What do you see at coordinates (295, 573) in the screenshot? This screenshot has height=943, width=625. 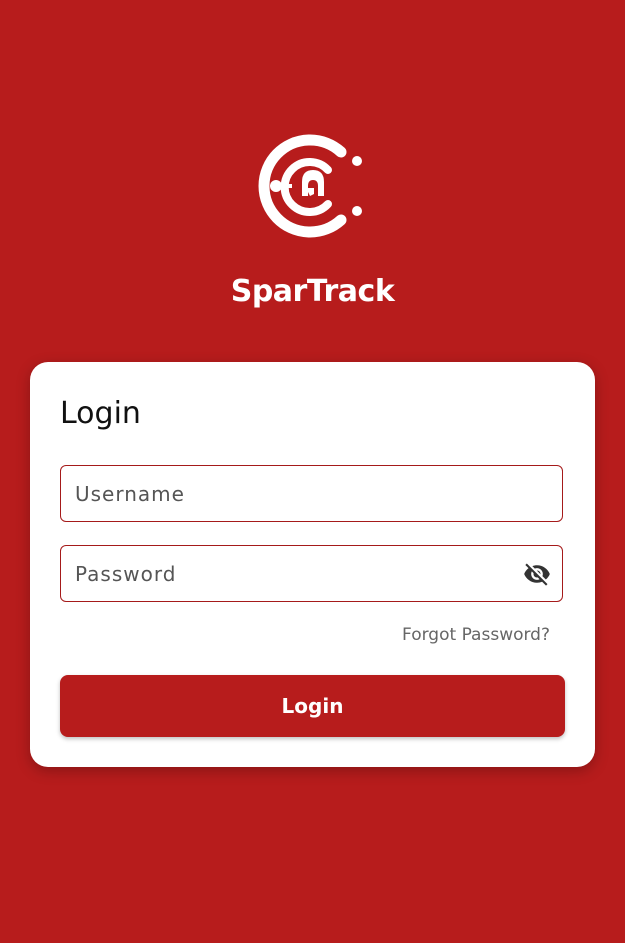 I see `password-input` at bounding box center [295, 573].